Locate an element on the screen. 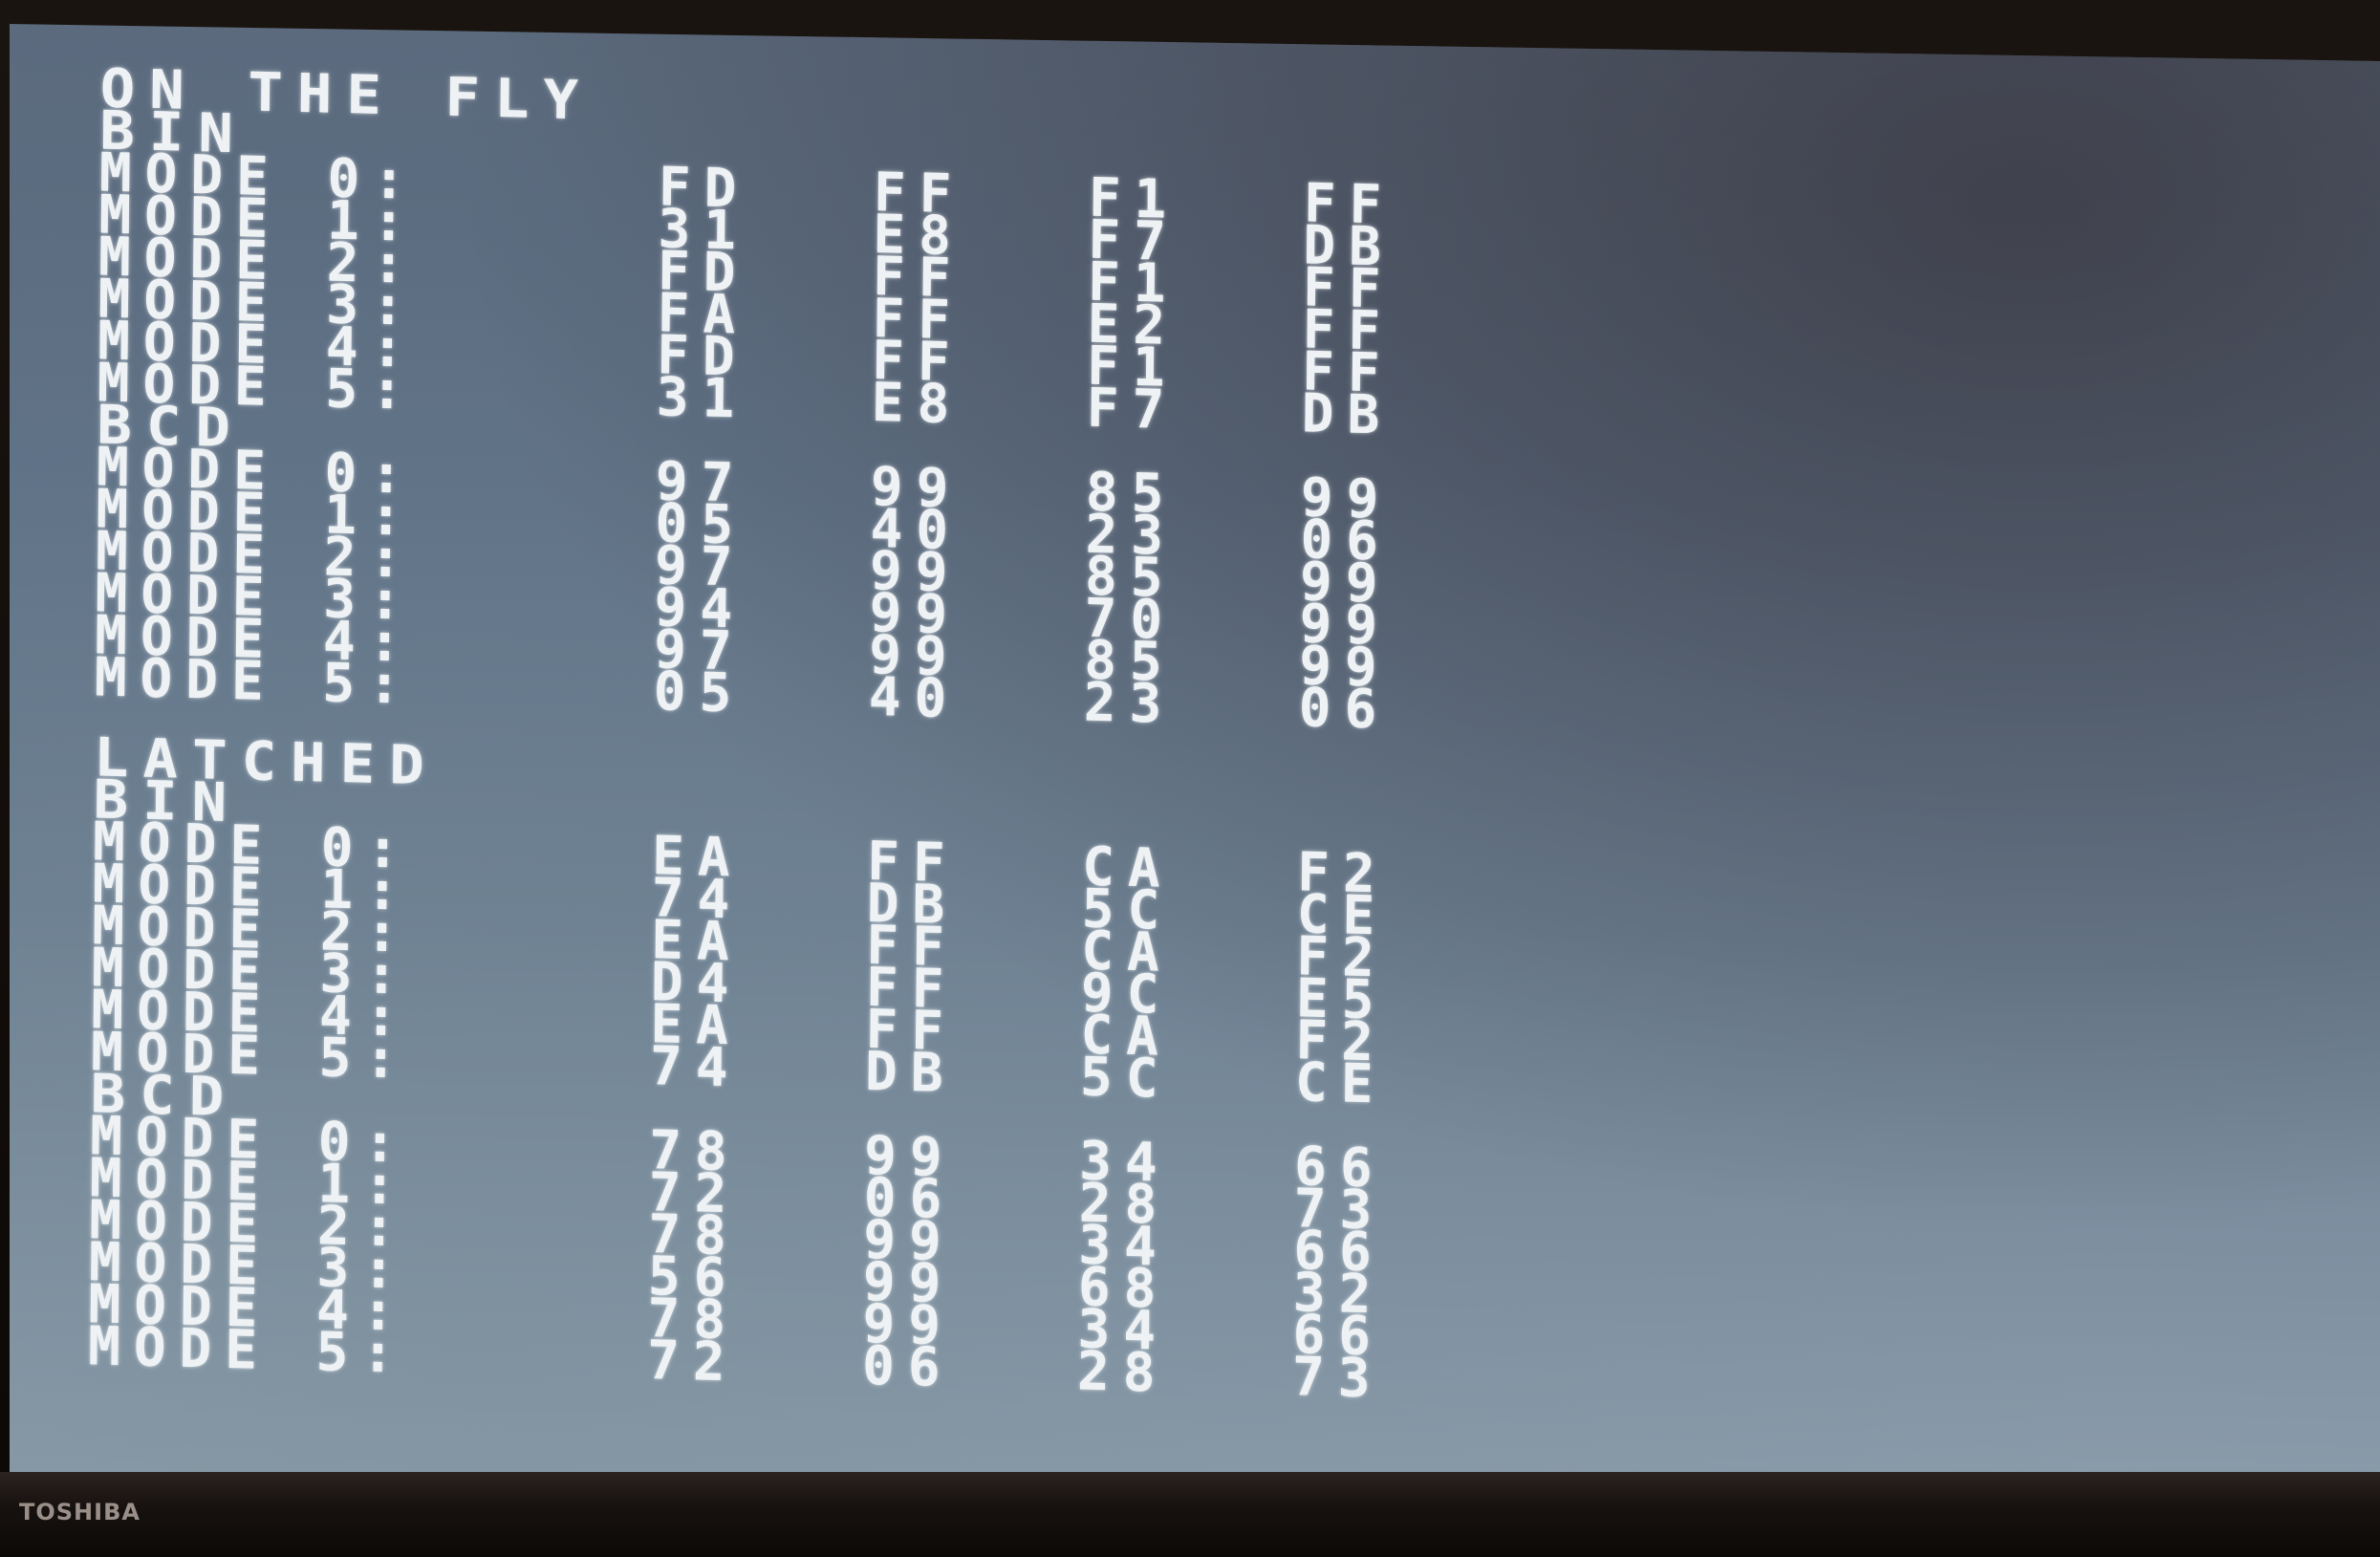 The image size is (2380, 1557). monitor-bezel is located at coordinates (1190, 1514).